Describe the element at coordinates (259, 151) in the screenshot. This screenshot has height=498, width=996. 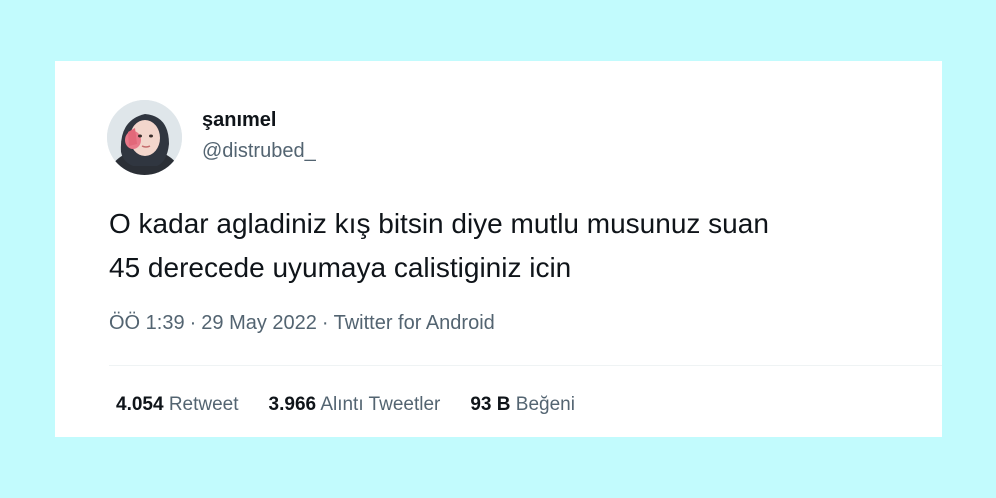
I see `author-handle: @distrubed_` at that location.